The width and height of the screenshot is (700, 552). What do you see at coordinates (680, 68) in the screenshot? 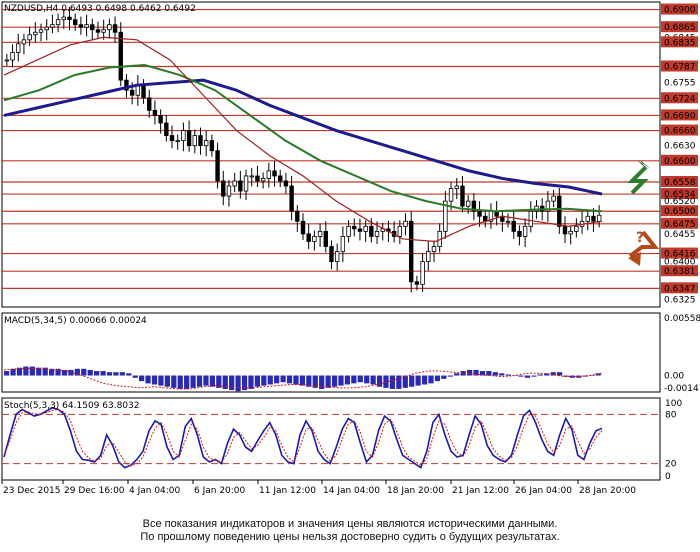
I see `price-tick-label: 0.6787` at bounding box center [680, 68].